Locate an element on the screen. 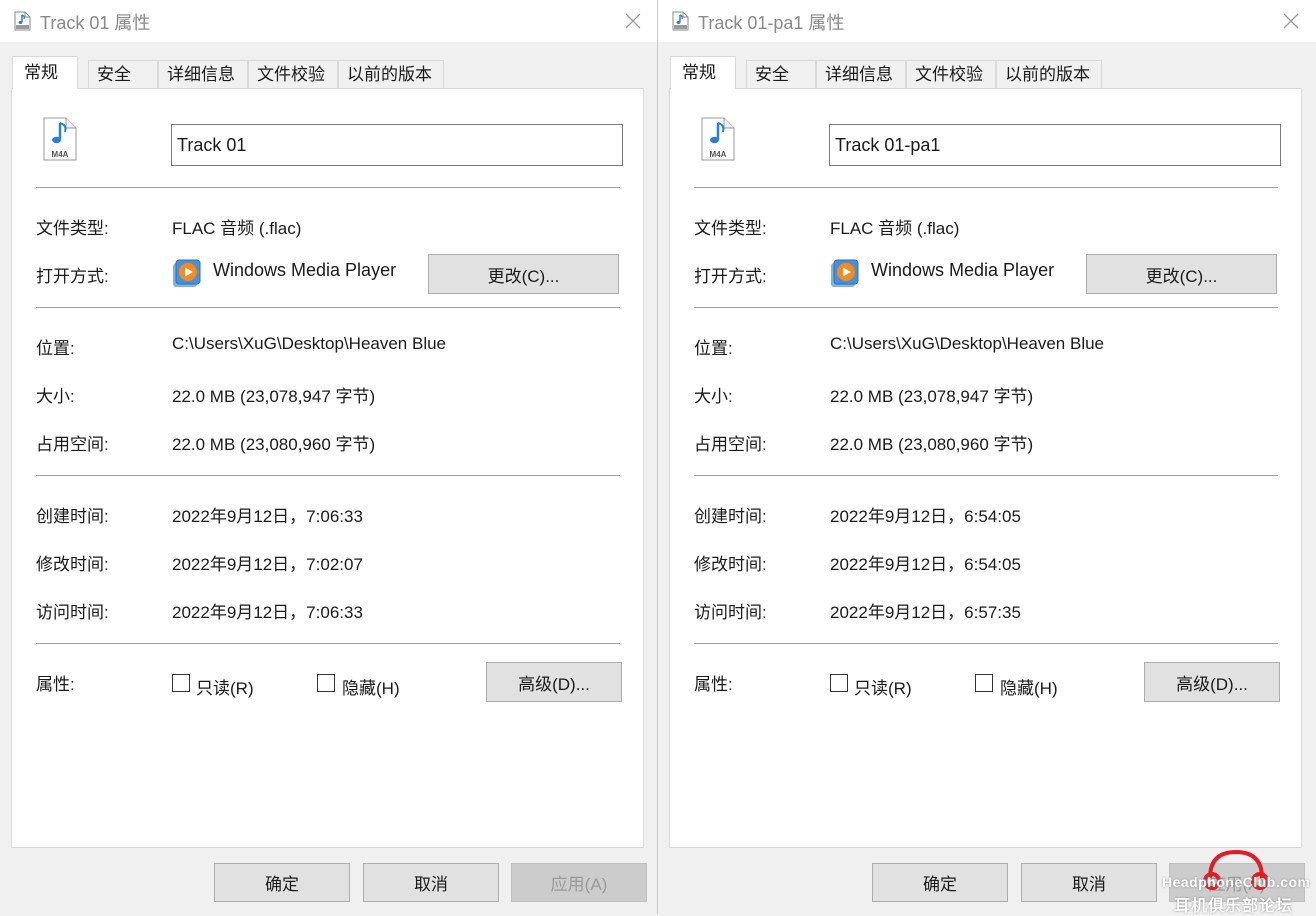  apply-button: 应用(A) is located at coordinates (579, 882).